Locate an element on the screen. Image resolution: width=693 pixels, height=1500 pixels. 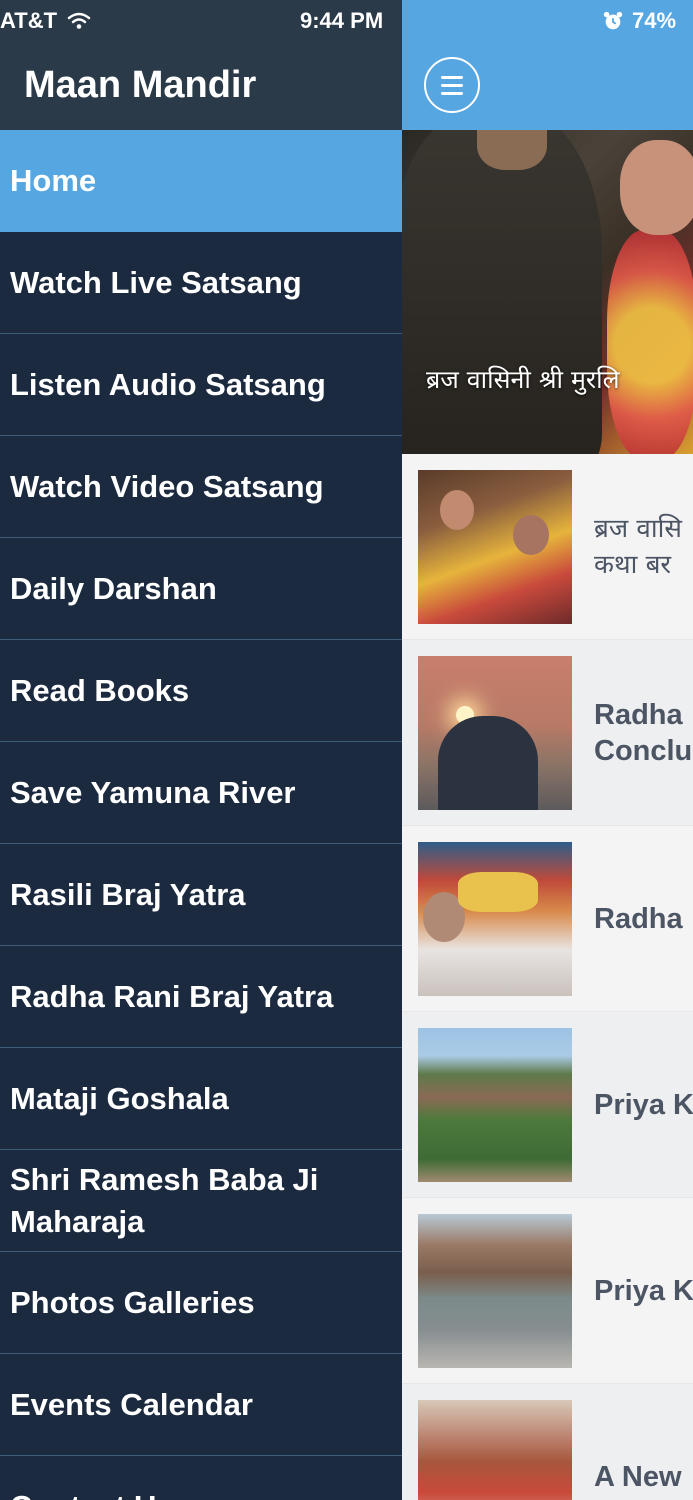
menu-item-watch-live-satsang: Watch Live Satsang is located at coordinates (201, 283).